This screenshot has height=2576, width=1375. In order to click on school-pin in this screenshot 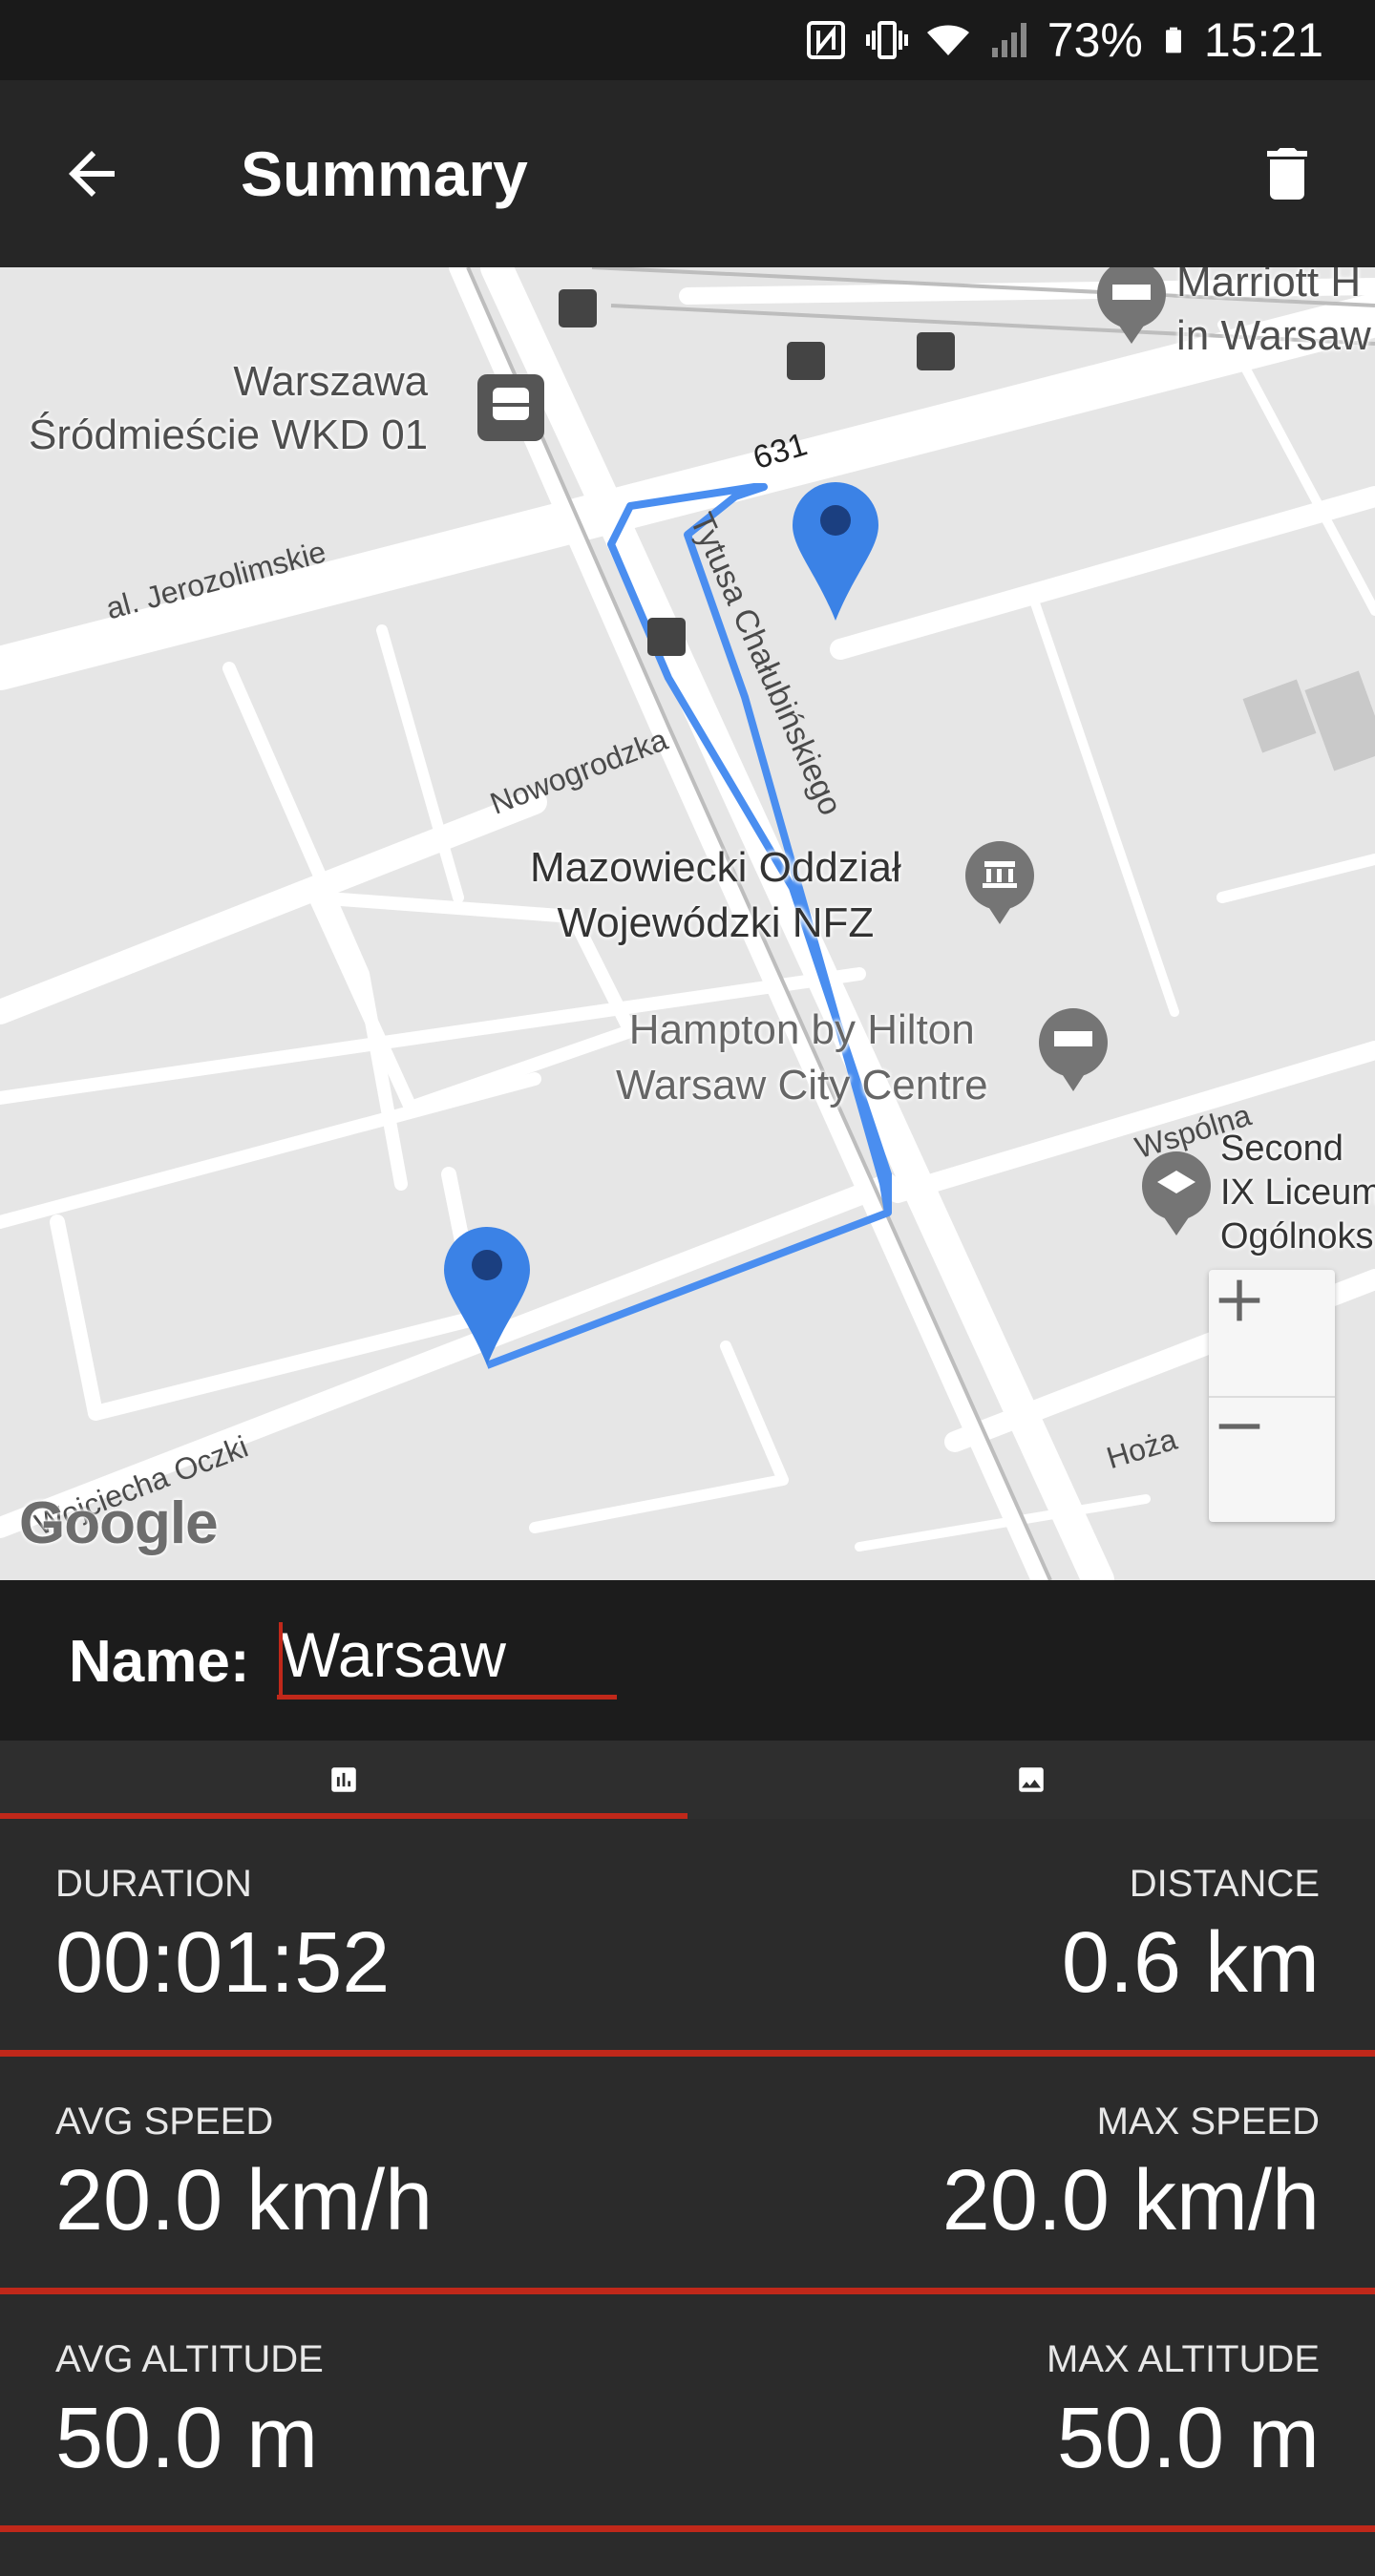, I will do `click(1177, 1193)`.